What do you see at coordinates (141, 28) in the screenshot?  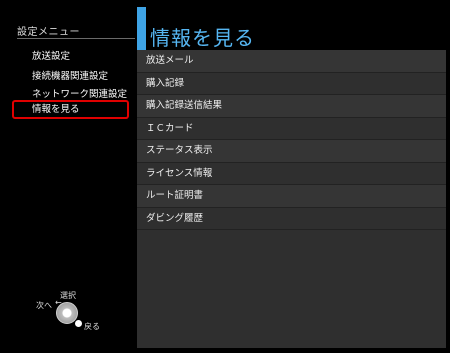 I see `header-accent-bar` at bounding box center [141, 28].